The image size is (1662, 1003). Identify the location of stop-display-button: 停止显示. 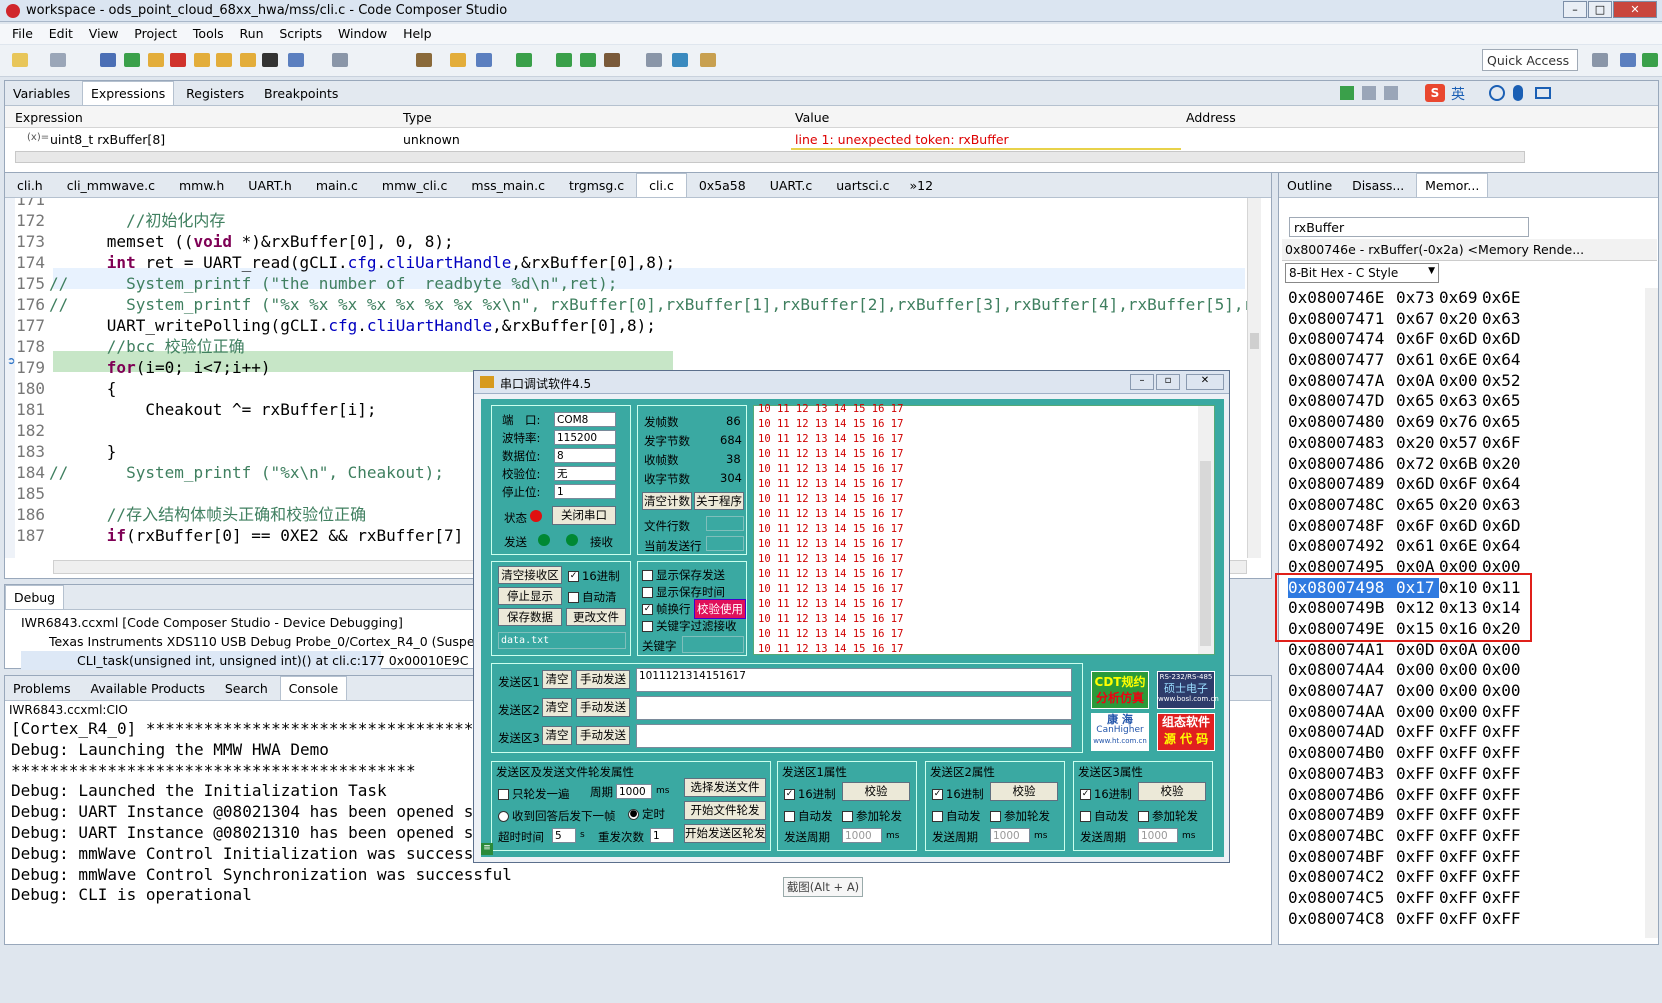
(530, 596).